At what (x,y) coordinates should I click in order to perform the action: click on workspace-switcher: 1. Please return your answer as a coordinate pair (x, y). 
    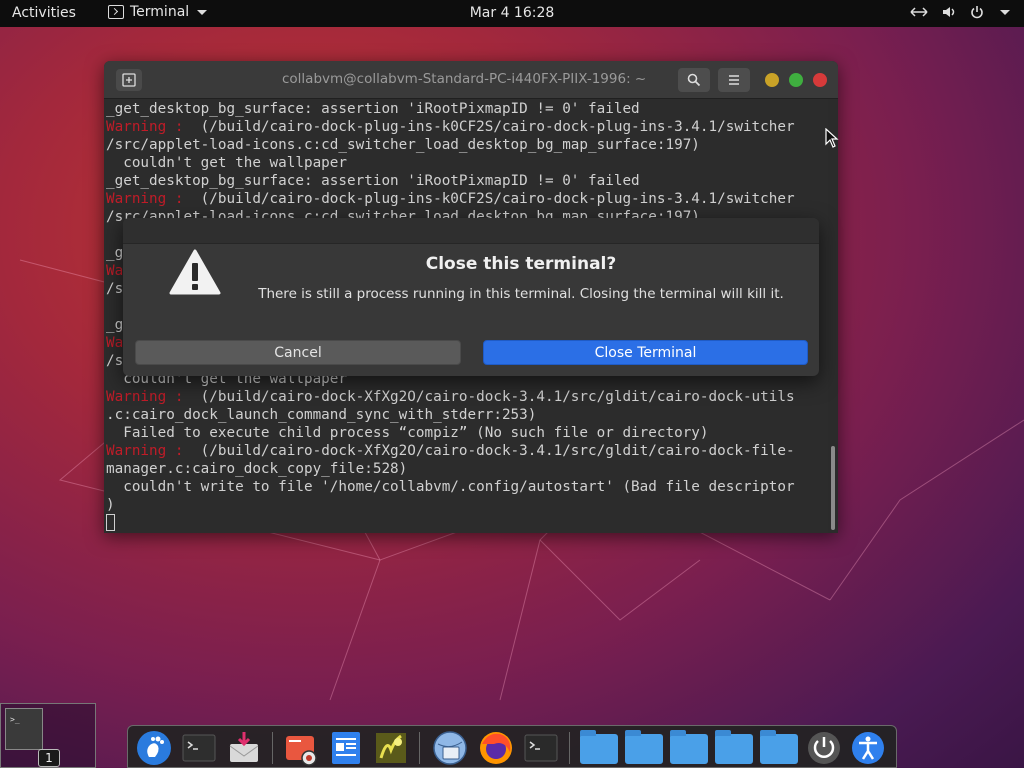
    Looking at the image, I should click on (48, 735).